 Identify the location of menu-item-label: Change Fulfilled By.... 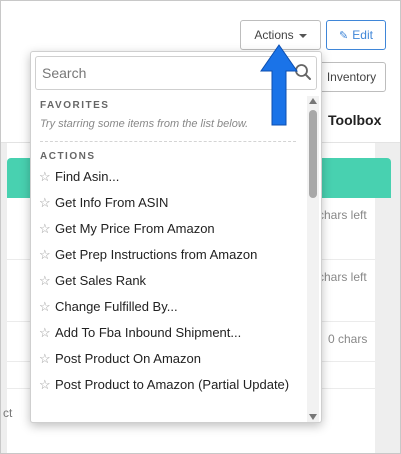
(116, 306).